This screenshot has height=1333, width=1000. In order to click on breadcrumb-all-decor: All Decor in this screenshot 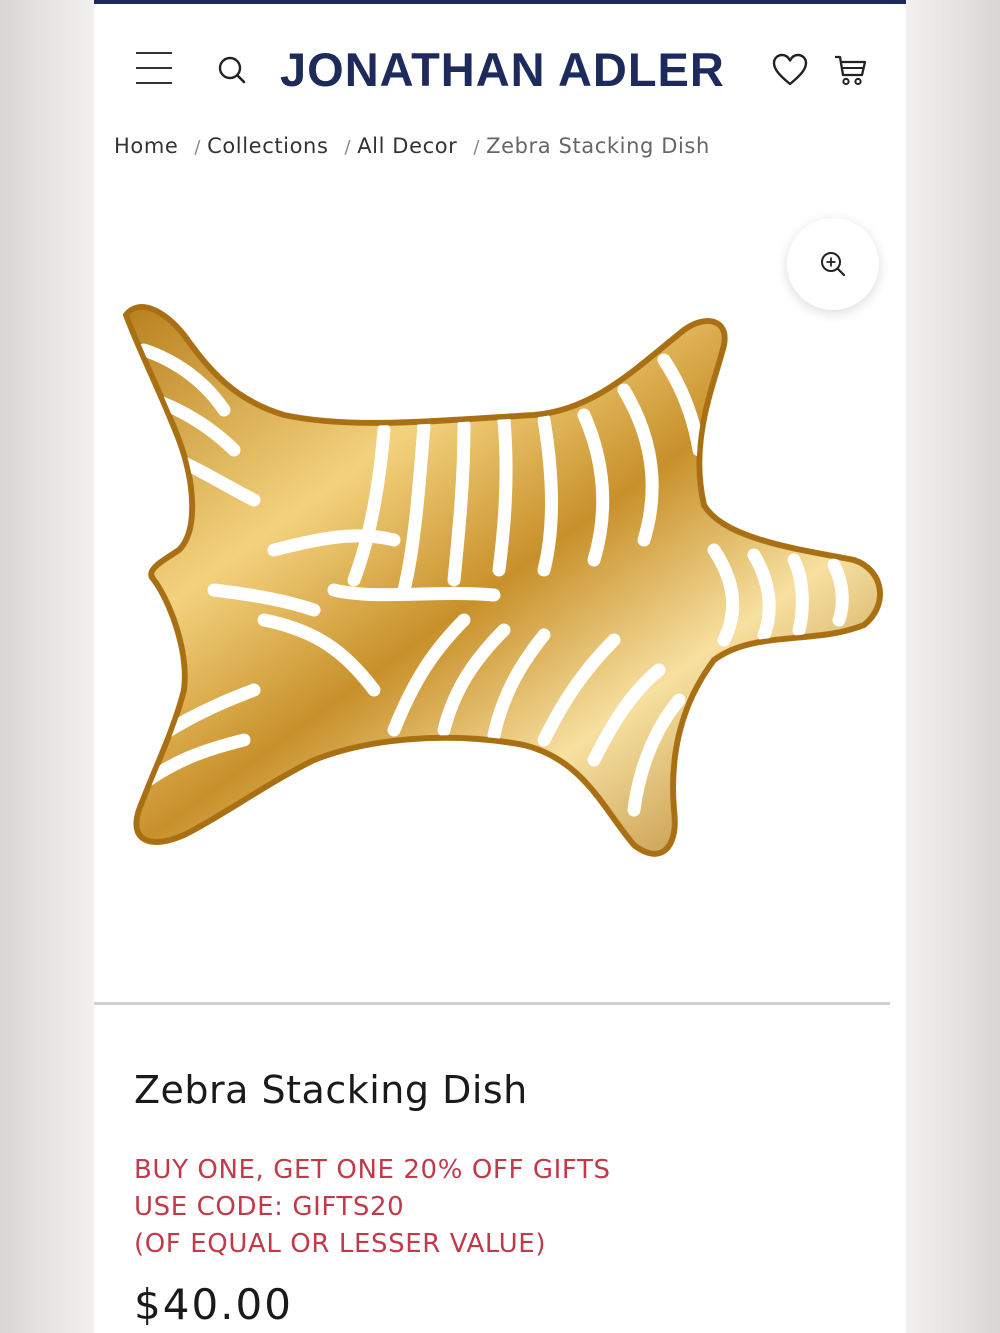, I will do `click(407, 146)`.